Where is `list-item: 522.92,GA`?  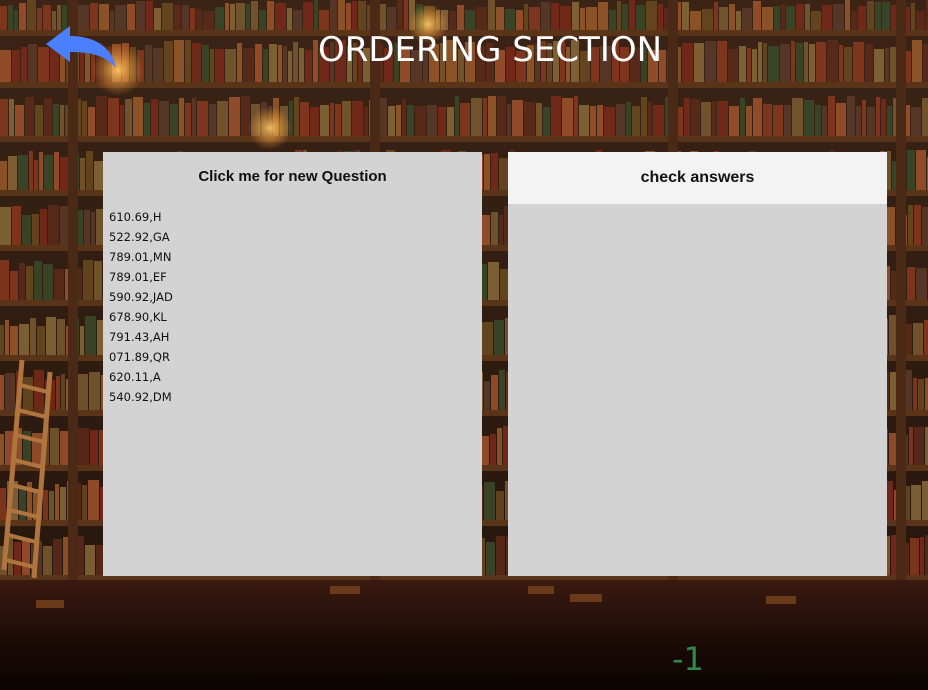
list-item: 522.92,GA is located at coordinates (141, 237).